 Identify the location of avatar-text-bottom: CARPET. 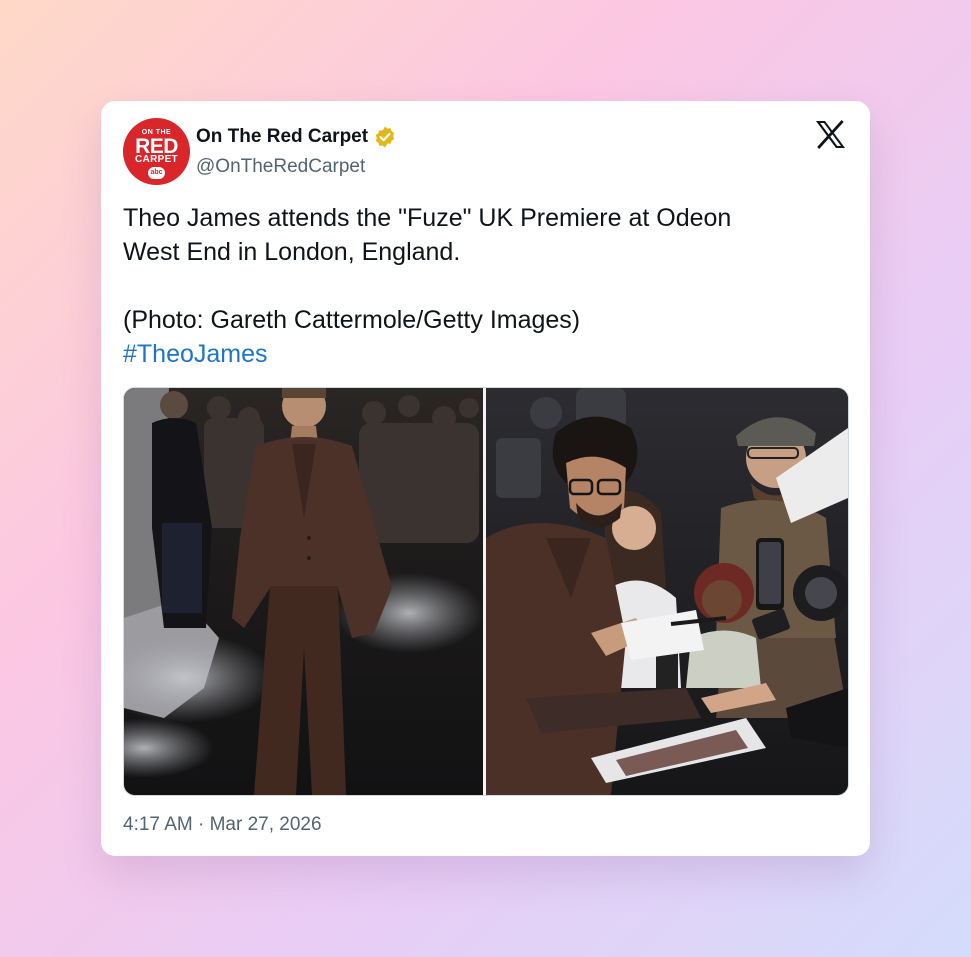
(156, 159).